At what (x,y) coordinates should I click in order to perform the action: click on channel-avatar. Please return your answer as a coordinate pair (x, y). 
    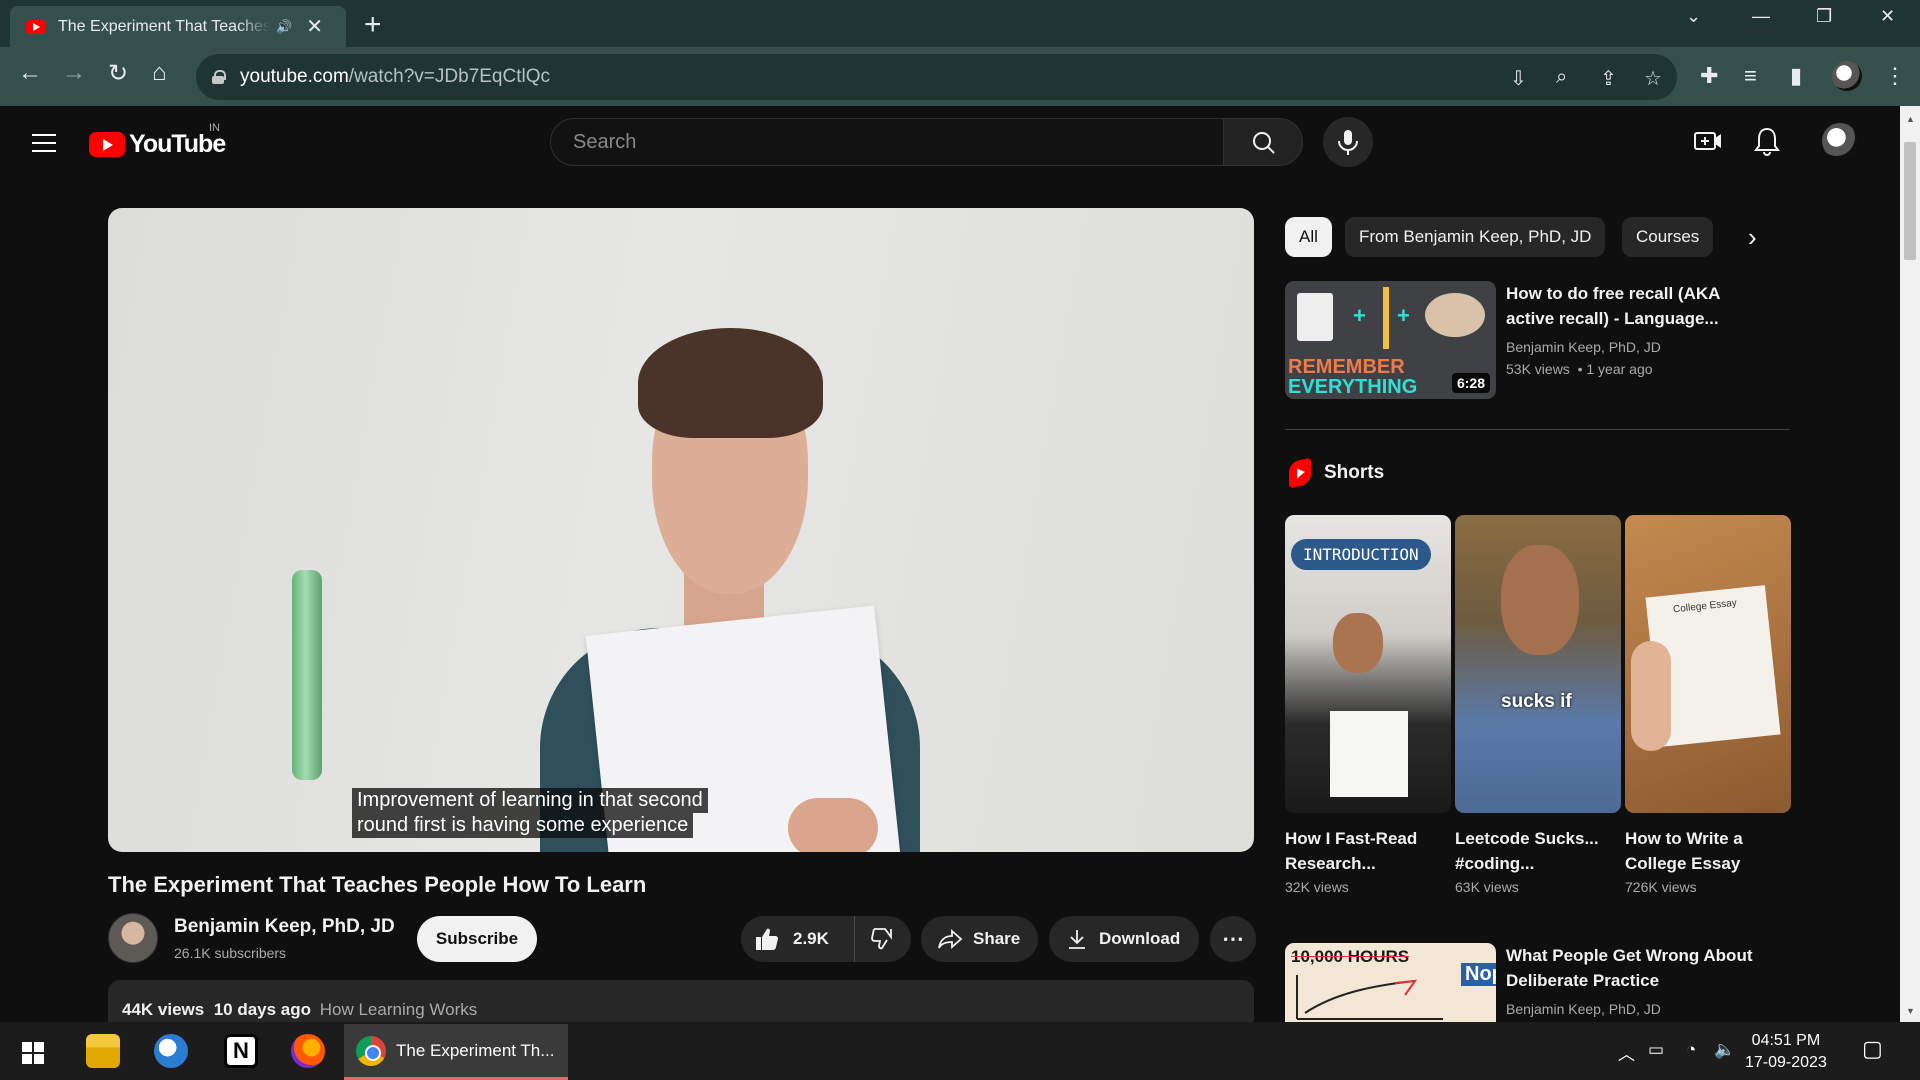
    Looking at the image, I should click on (133, 938).